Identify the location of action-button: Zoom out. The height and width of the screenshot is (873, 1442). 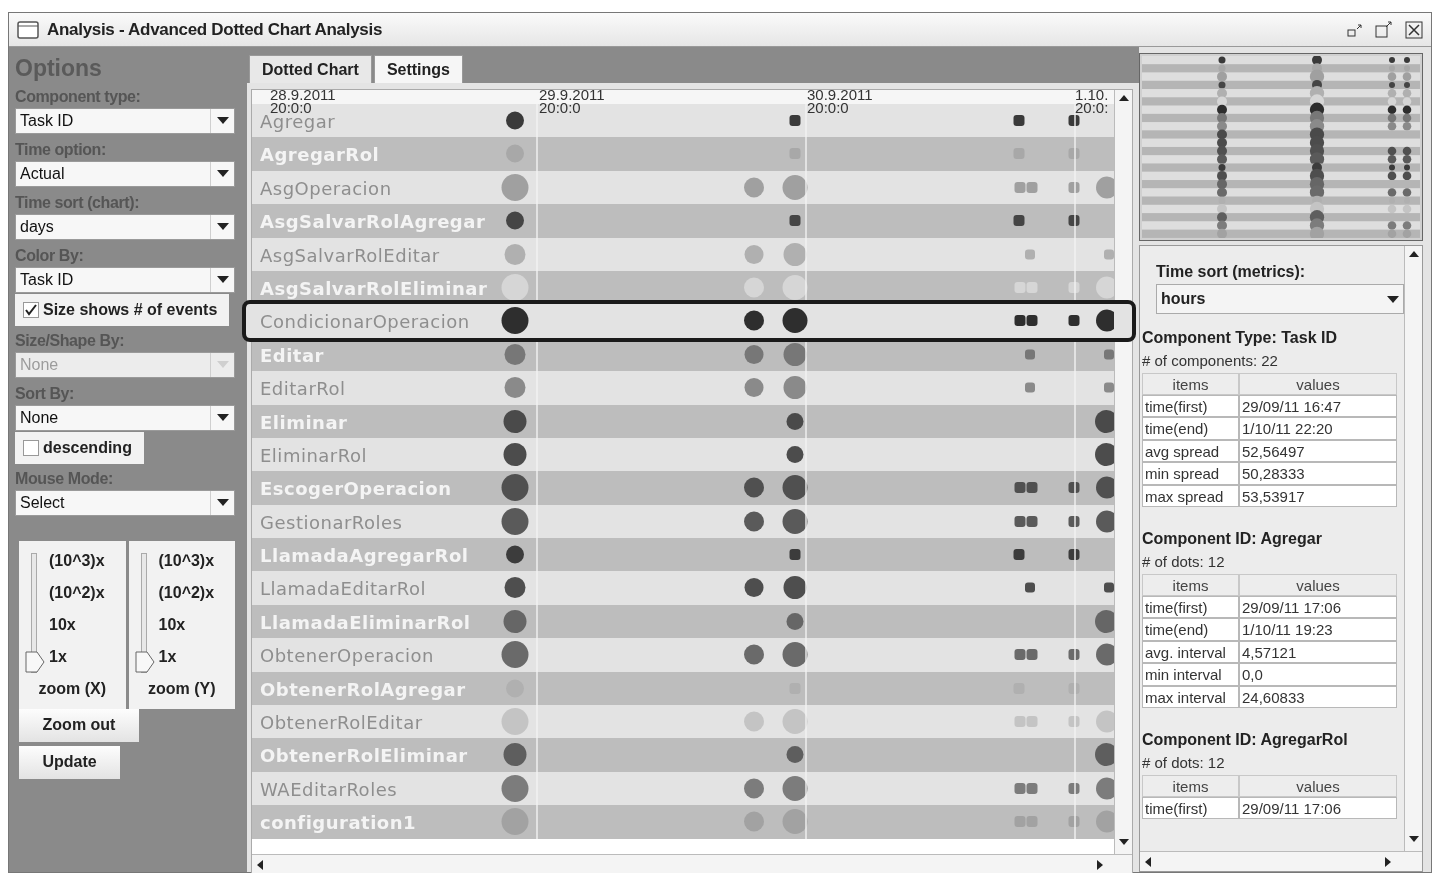
(79, 725).